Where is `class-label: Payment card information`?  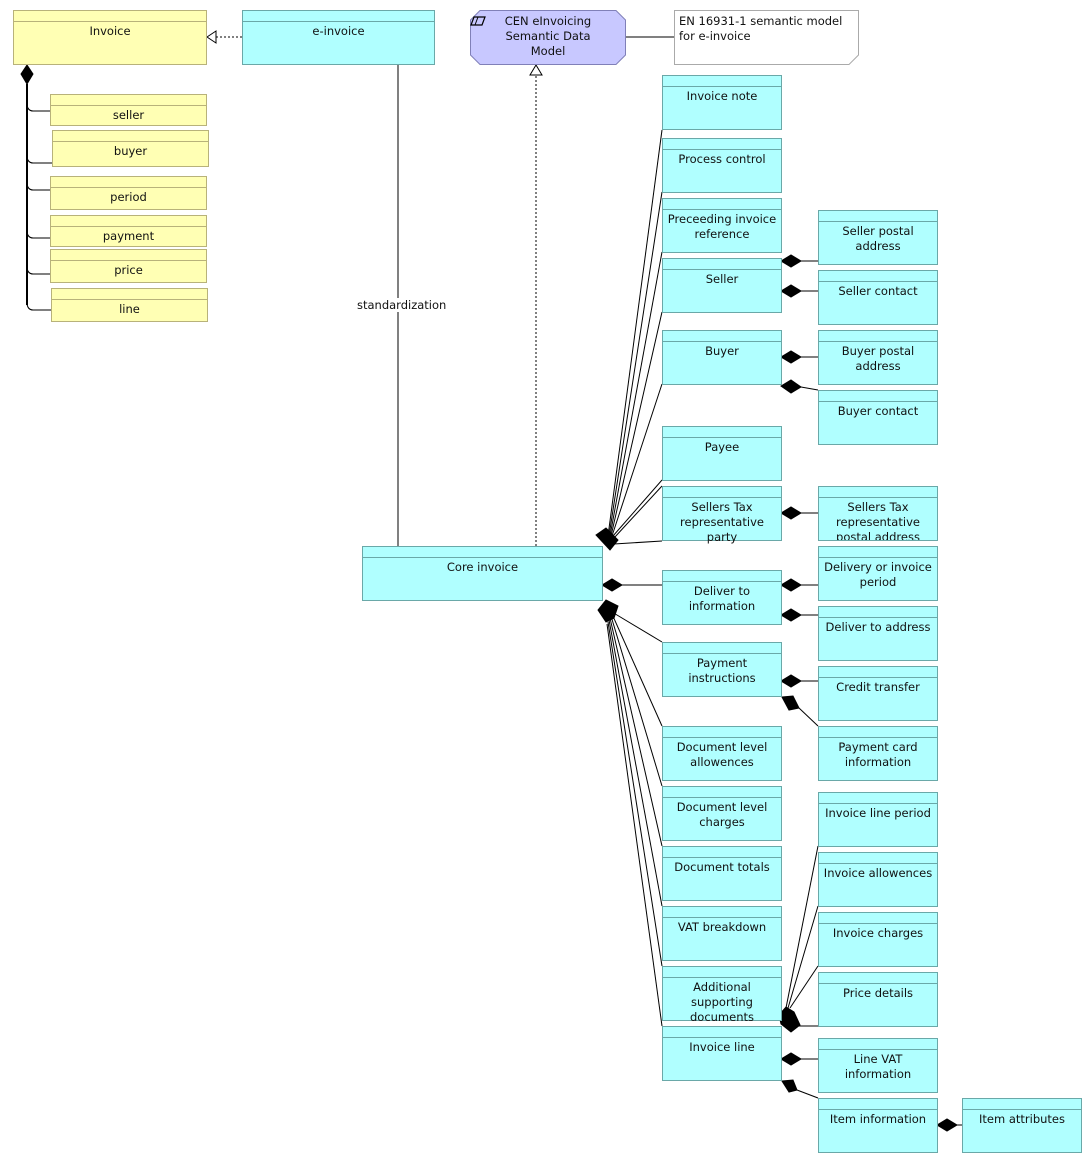 class-label: Payment card information is located at coordinates (878, 754).